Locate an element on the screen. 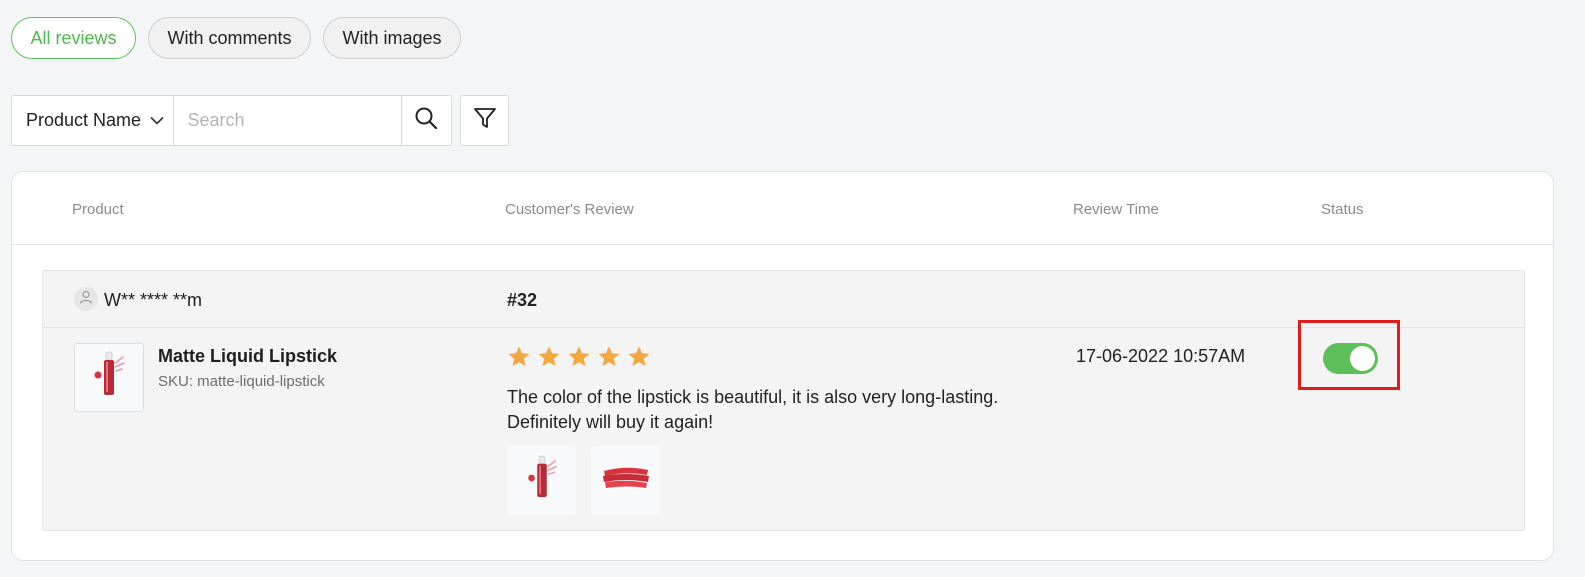 Image resolution: width=1585 pixels, height=577 pixels. search-field-label: Product Name is located at coordinates (84, 120).